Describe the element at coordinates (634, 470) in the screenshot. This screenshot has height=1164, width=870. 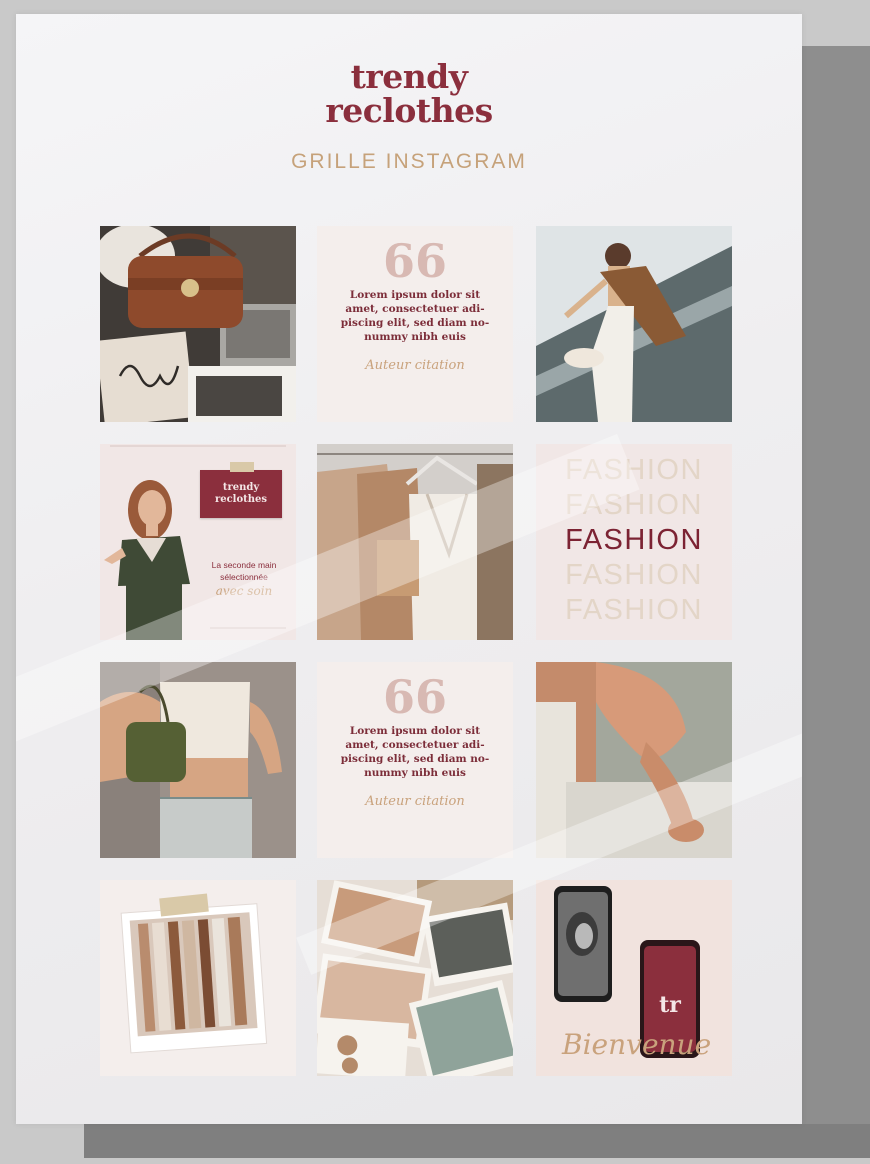
I see `fashion-word-1: FASHION` at that location.